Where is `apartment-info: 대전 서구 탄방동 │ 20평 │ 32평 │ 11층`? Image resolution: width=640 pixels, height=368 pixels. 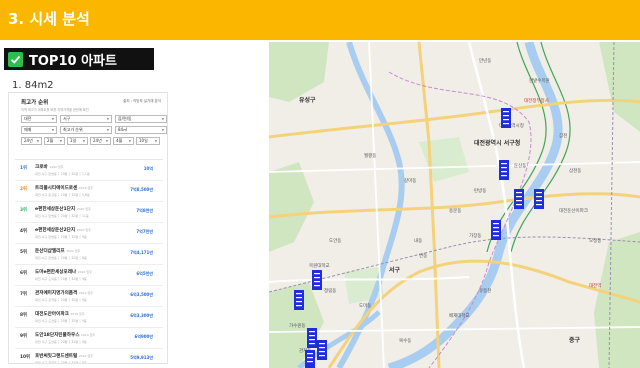
apartment-info: 대전 서구 탄방동 │ 20평 │ 32평 │ 11층 is located at coordinates (62, 216).